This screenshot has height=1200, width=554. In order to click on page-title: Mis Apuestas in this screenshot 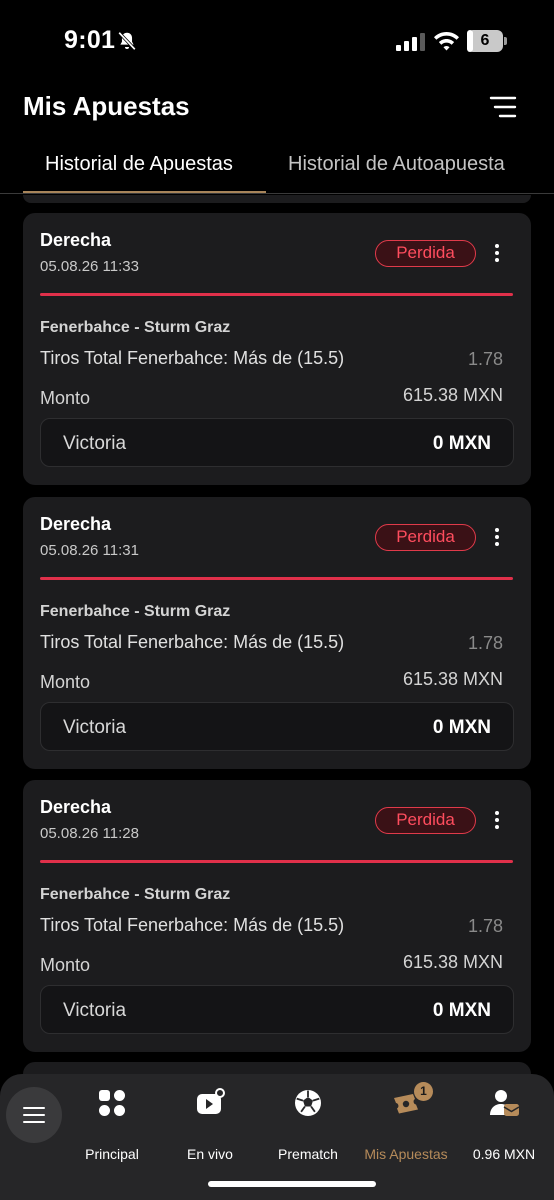, I will do `click(106, 106)`.